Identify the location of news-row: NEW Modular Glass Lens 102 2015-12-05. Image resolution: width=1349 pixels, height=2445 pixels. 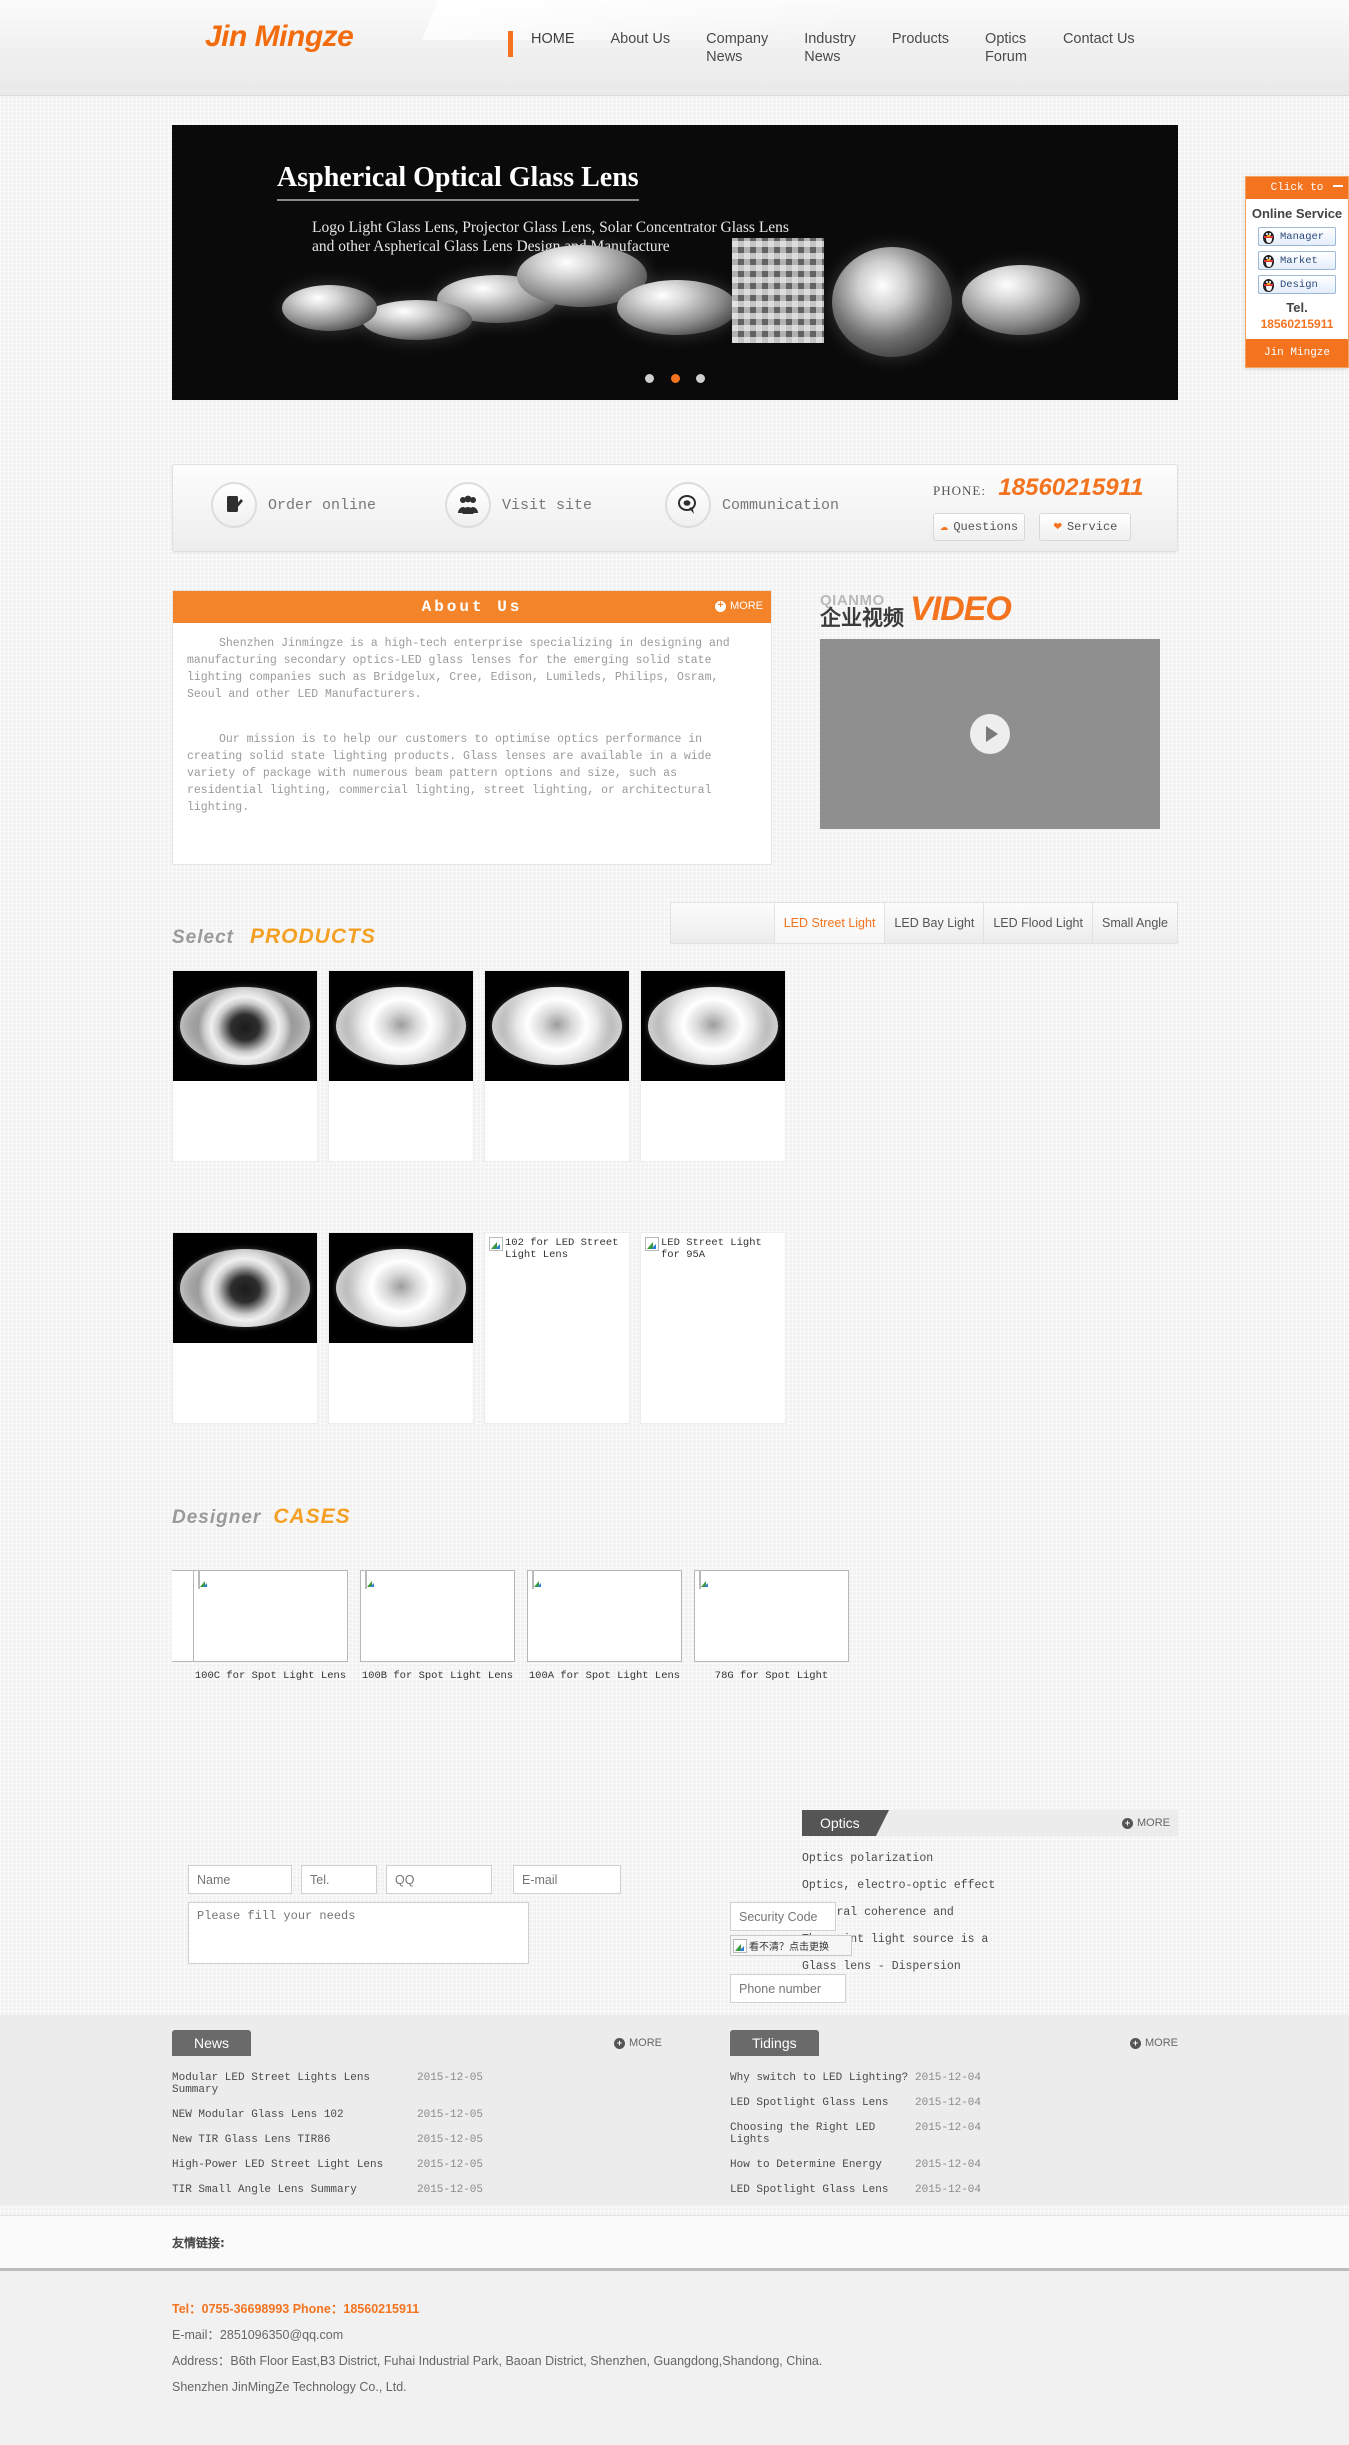
(417, 2115).